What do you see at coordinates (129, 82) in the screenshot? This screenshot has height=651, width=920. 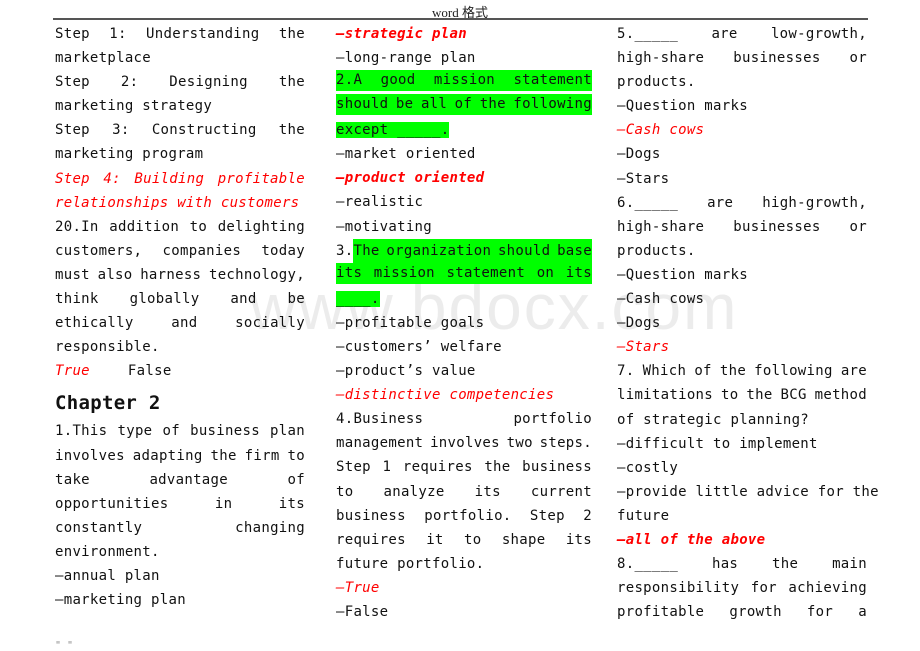 I see `word: 2:` at bounding box center [129, 82].